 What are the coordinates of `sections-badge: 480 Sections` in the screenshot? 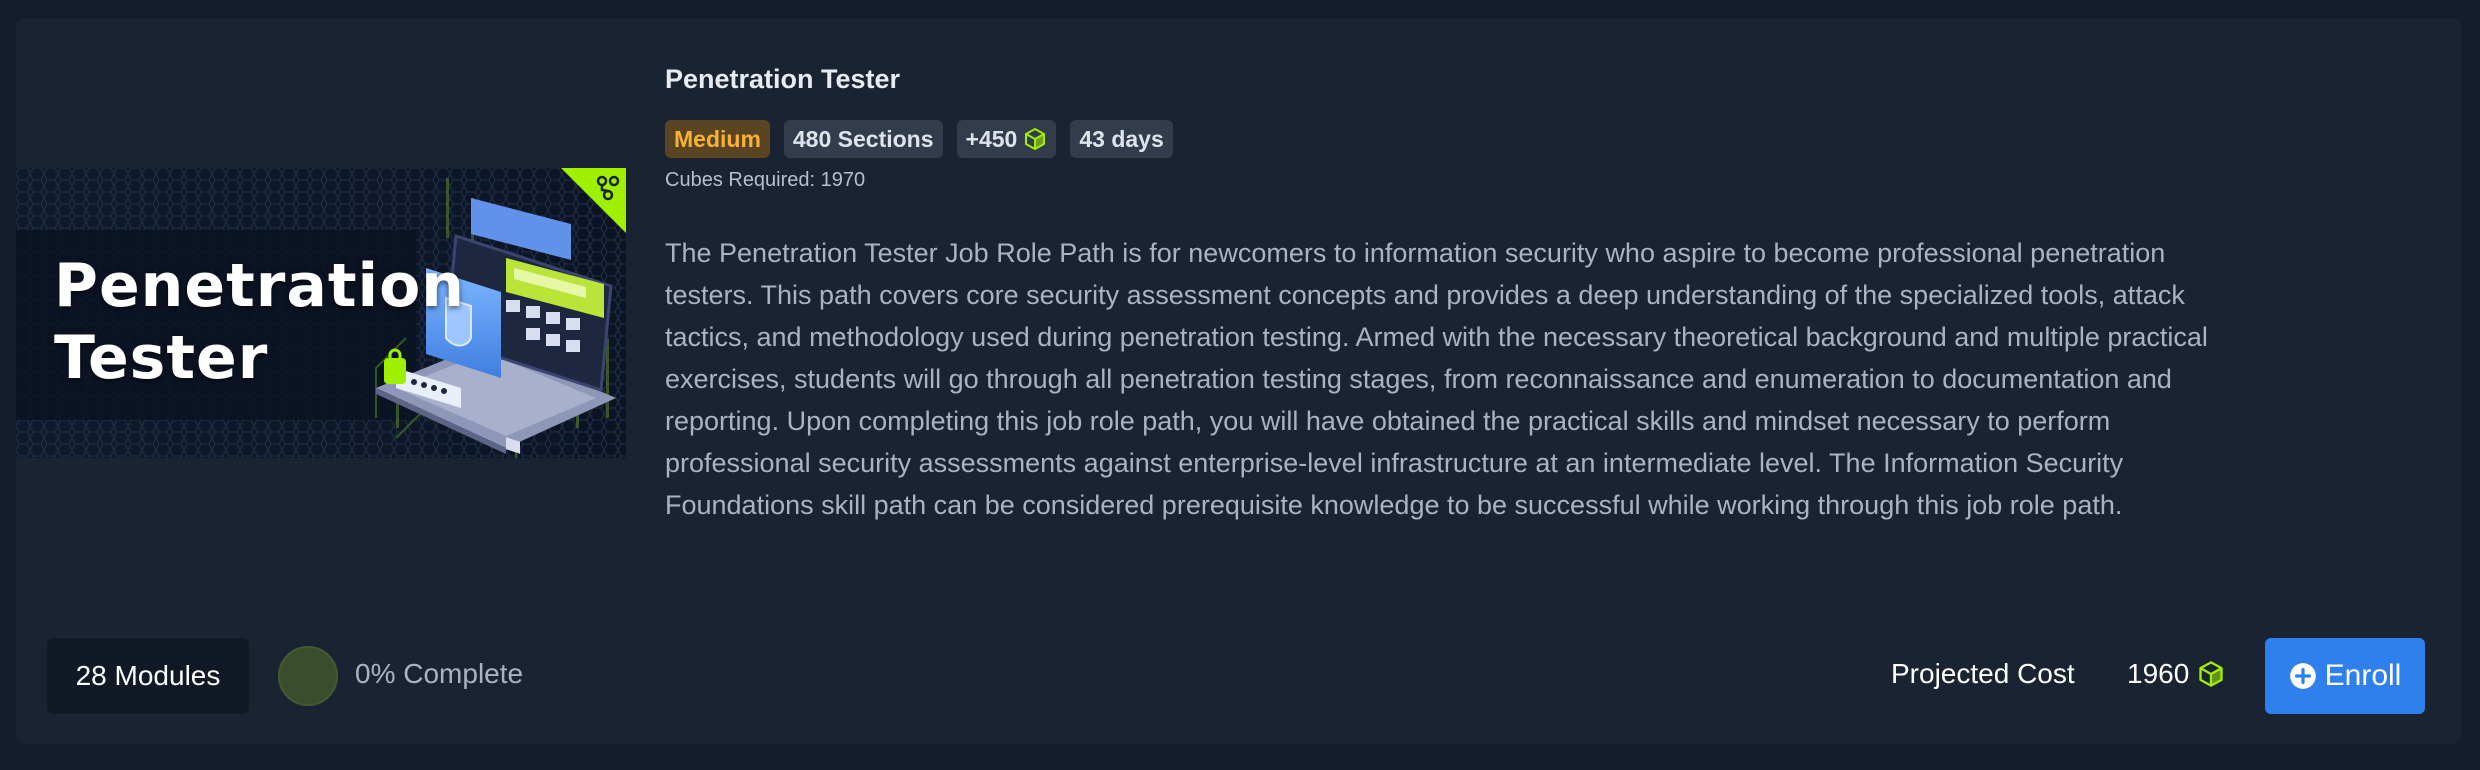 It's located at (863, 139).